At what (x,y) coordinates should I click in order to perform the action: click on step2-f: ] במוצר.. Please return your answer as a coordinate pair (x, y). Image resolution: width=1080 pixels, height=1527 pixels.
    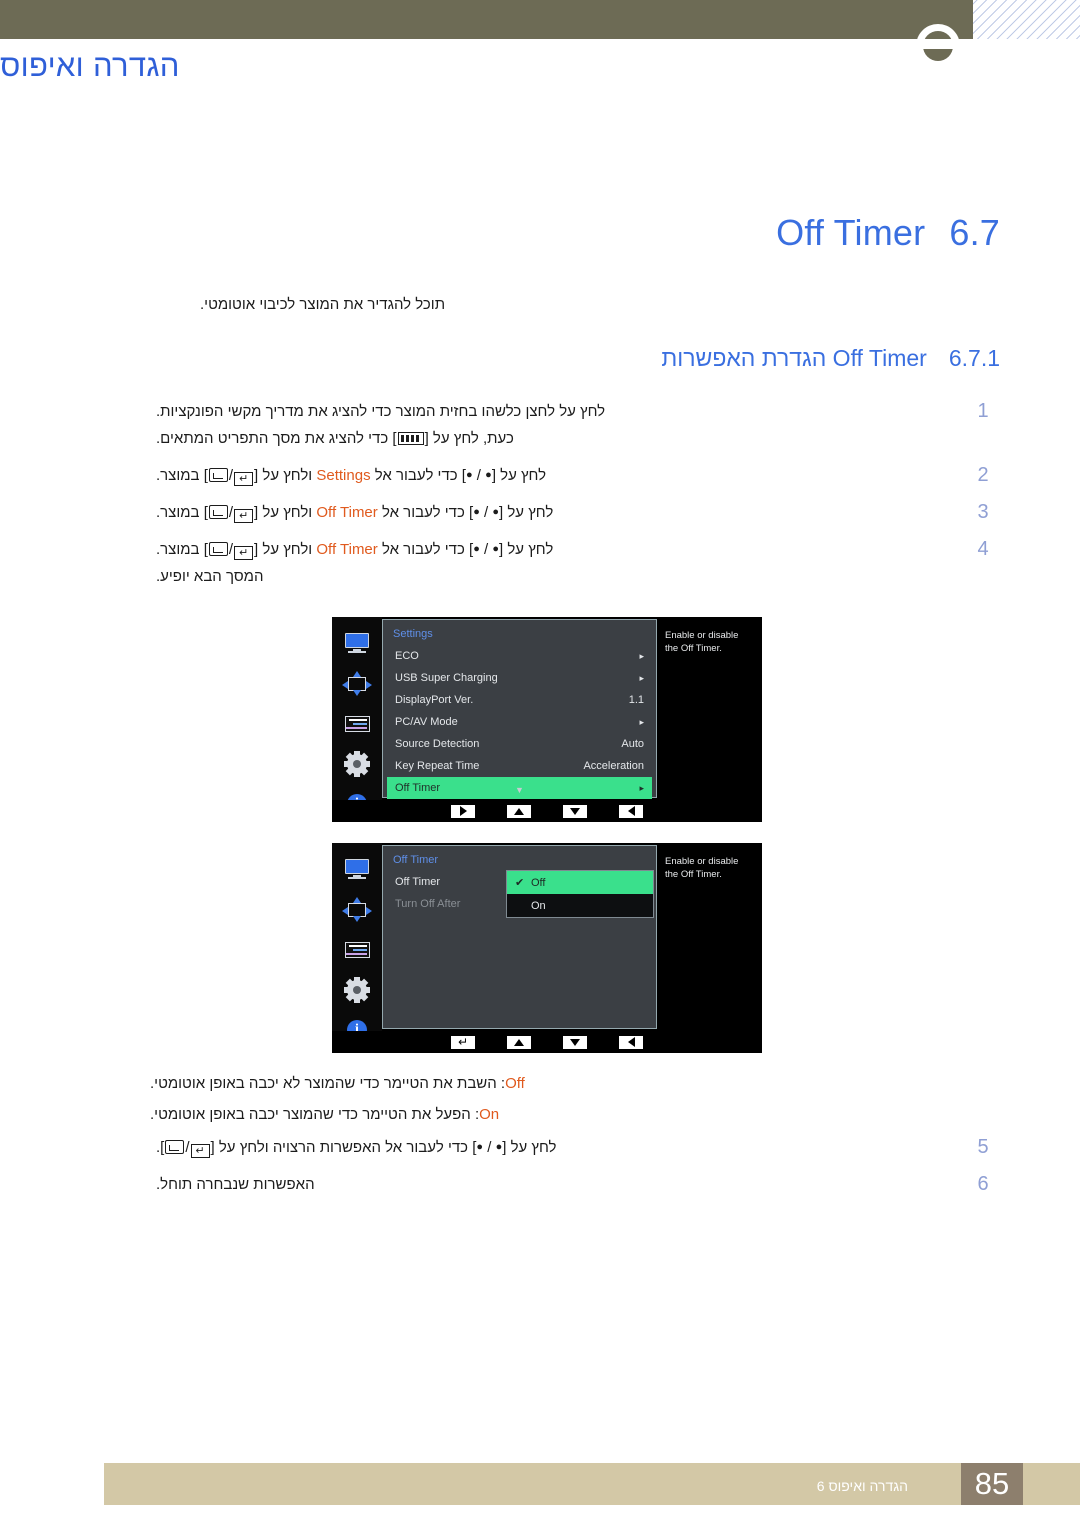
    Looking at the image, I should click on (182, 475).